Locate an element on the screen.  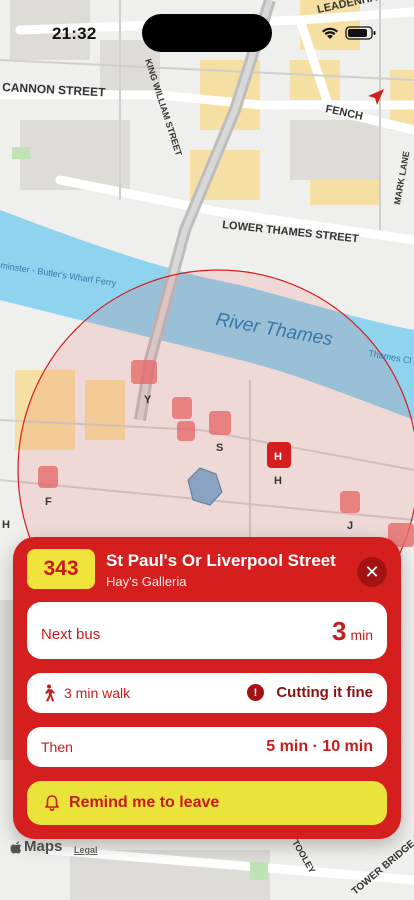
then-row: Then 5 min · 10 min is located at coordinates (207, 747).